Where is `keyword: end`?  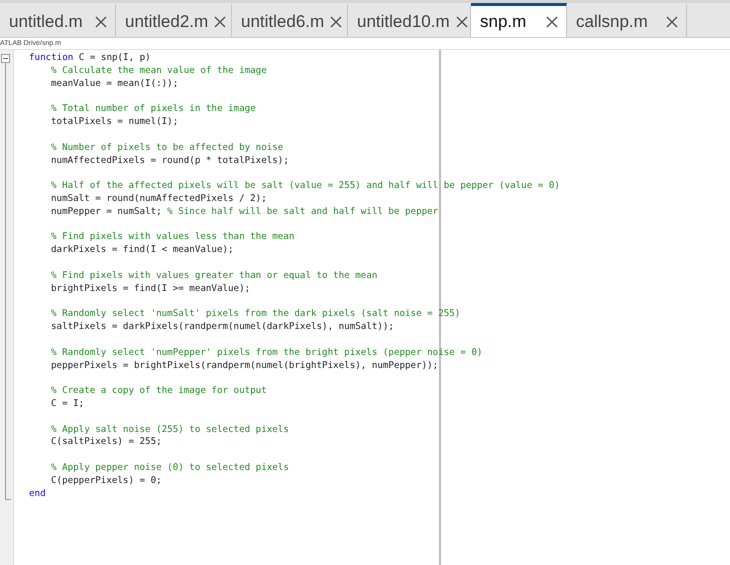
keyword: end is located at coordinates (37, 493).